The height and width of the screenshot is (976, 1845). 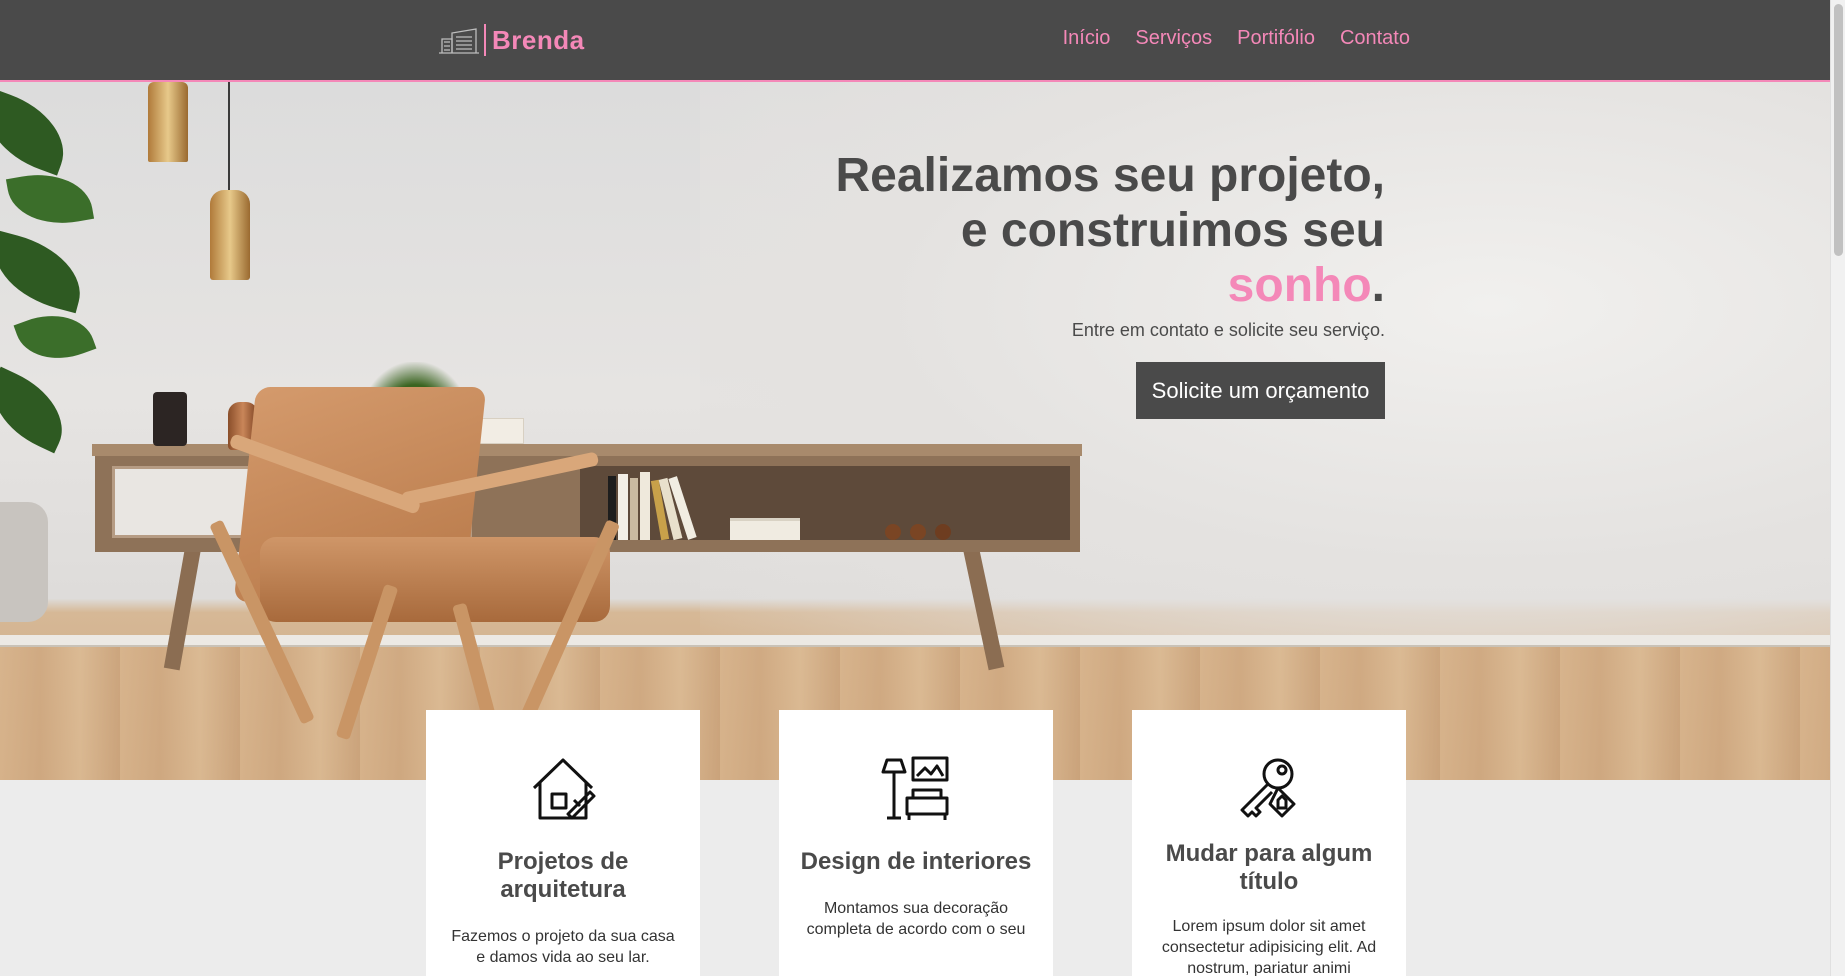 I want to click on hero-title-line2: e construimos seu, so click(x=1172, y=230).